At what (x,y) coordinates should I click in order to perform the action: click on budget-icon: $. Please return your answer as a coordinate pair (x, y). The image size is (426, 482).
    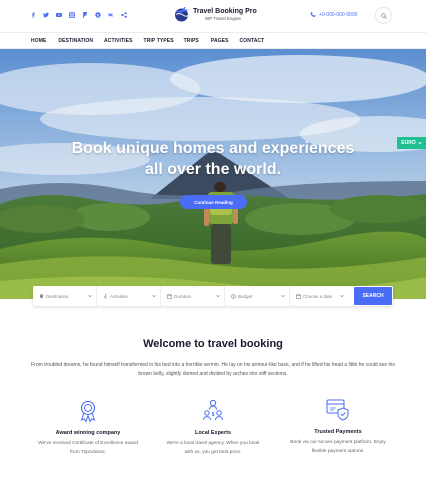
    Looking at the image, I should click on (233, 296).